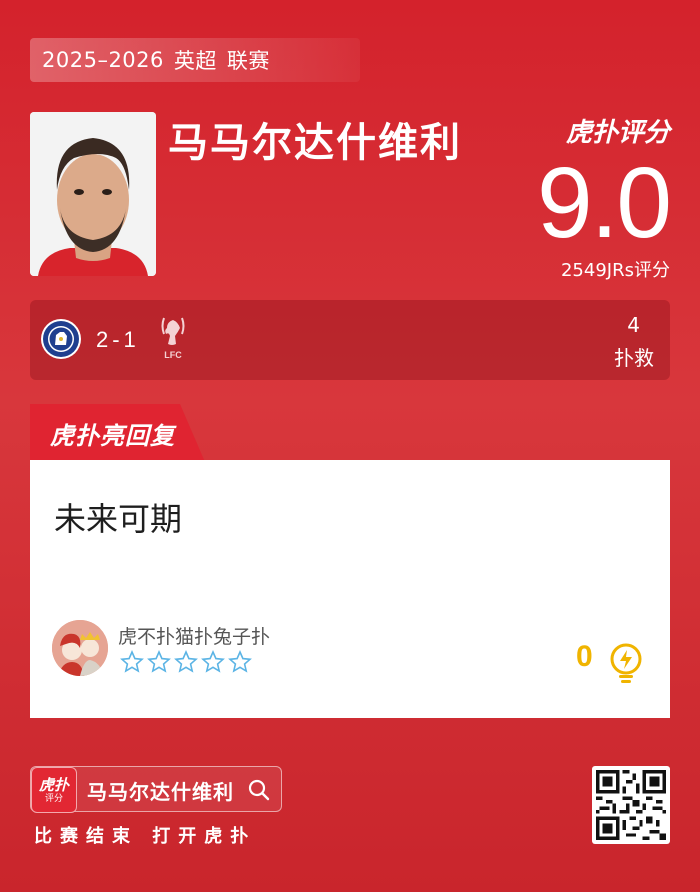 The image size is (700, 892). What do you see at coordinates (118, 339) in the screenshot?
I see `match-score: 2-1` at bounding box center [118, 339].